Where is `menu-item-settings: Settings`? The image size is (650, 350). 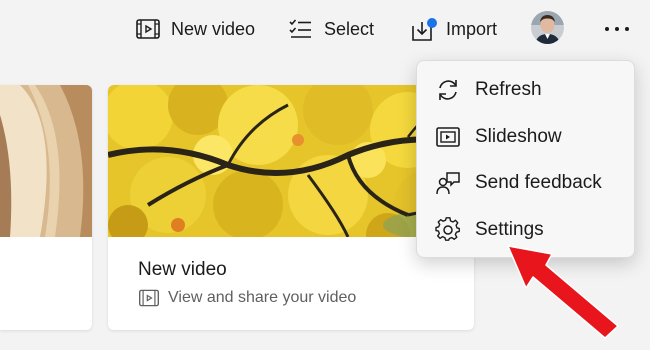 menu-item-settings: Settings is located at coordinates (525, 230).